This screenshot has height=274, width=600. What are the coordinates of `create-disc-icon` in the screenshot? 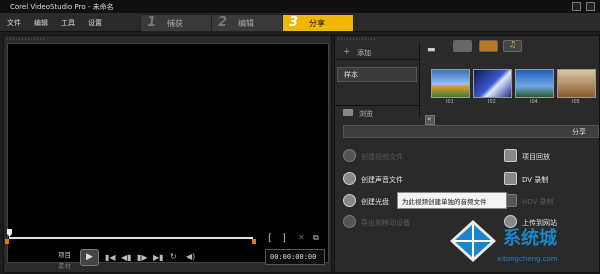 It's located at (349, 200).